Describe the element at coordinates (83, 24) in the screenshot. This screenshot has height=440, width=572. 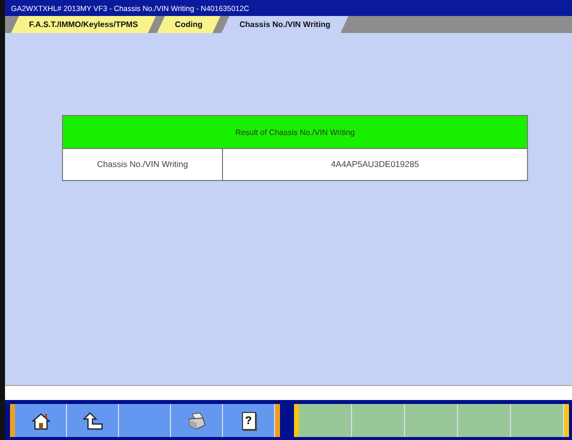
I see `tab: F.A.S.T./IMMO/Keyless/TPMS` at that location.